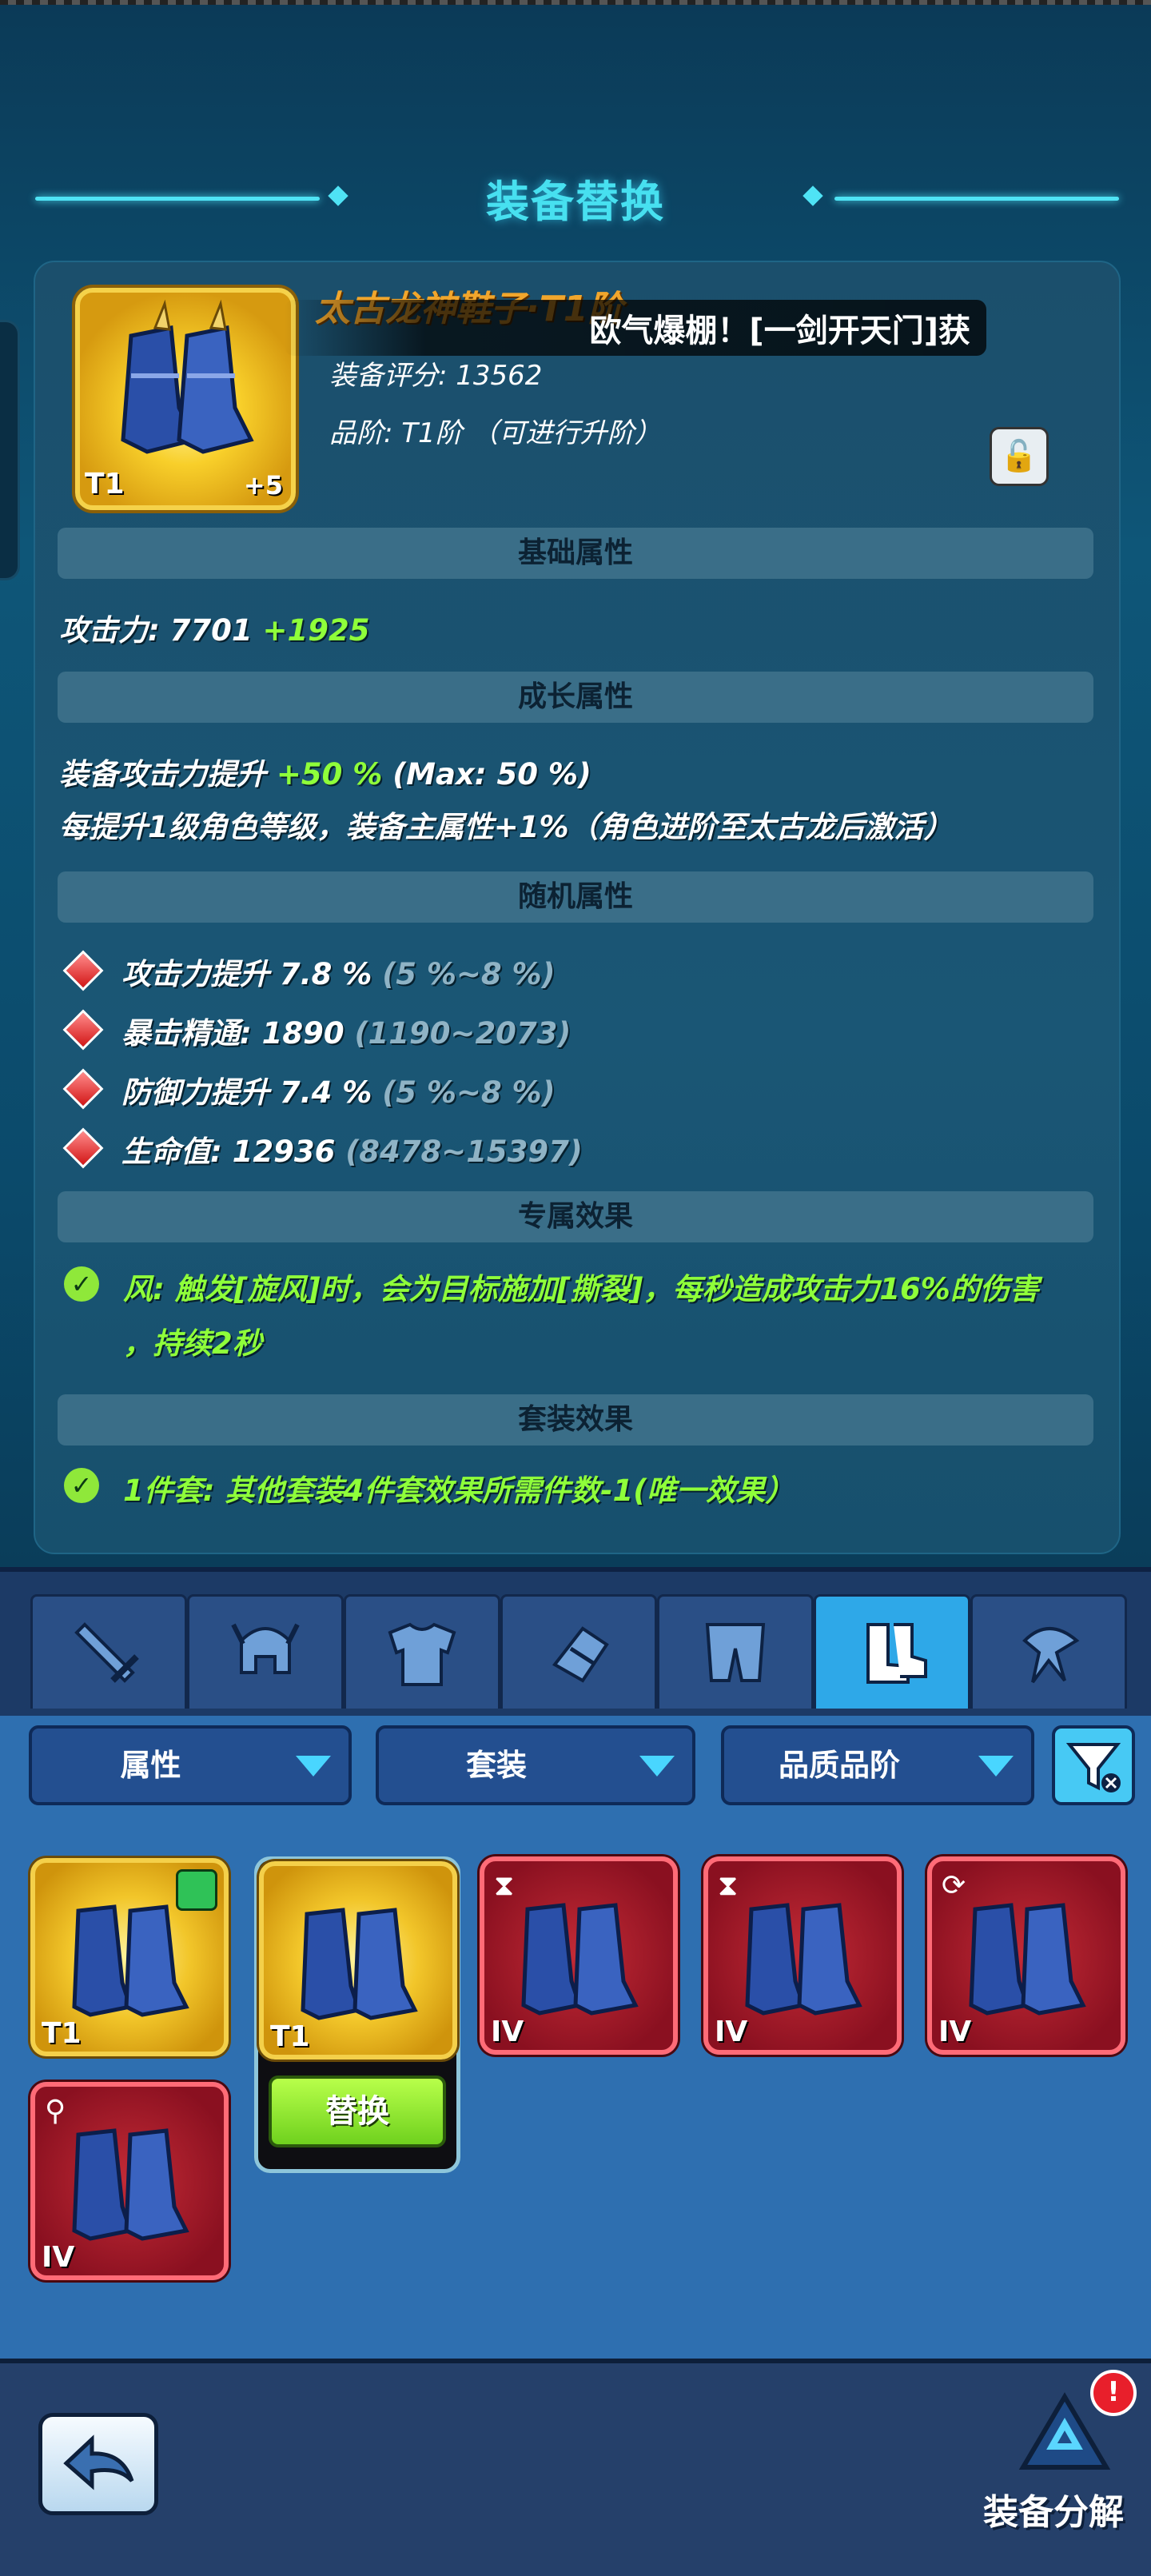  What do you see at coordinates (346, 1031) in the screenshot?
I see `random-stat-2: 暴击精通: 1890 (1190~2073)` at bounding box center [346, 1031].